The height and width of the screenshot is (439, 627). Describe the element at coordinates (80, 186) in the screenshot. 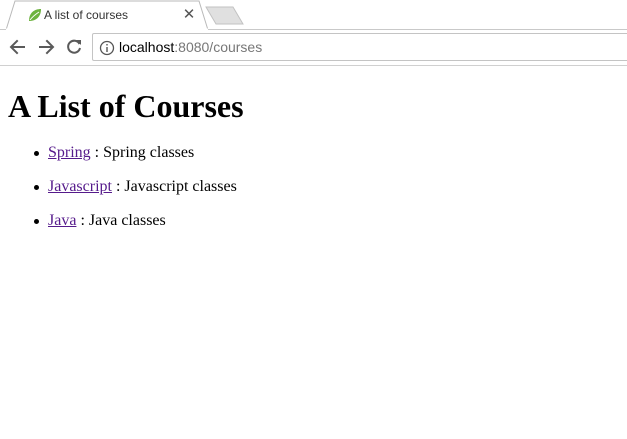

I see `course-link-javascript: Javascript` at that location.